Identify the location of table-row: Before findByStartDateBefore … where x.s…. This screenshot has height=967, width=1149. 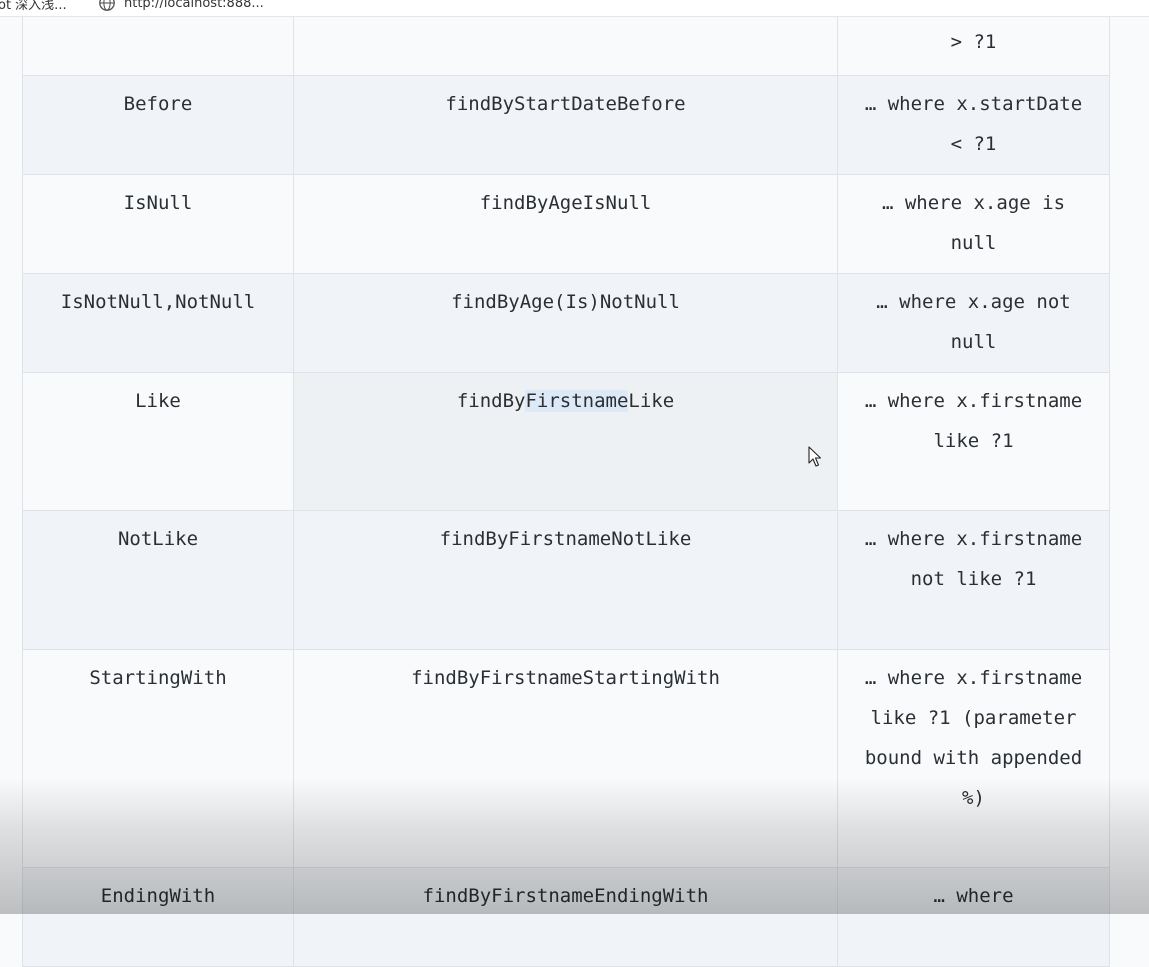
(566, 125).